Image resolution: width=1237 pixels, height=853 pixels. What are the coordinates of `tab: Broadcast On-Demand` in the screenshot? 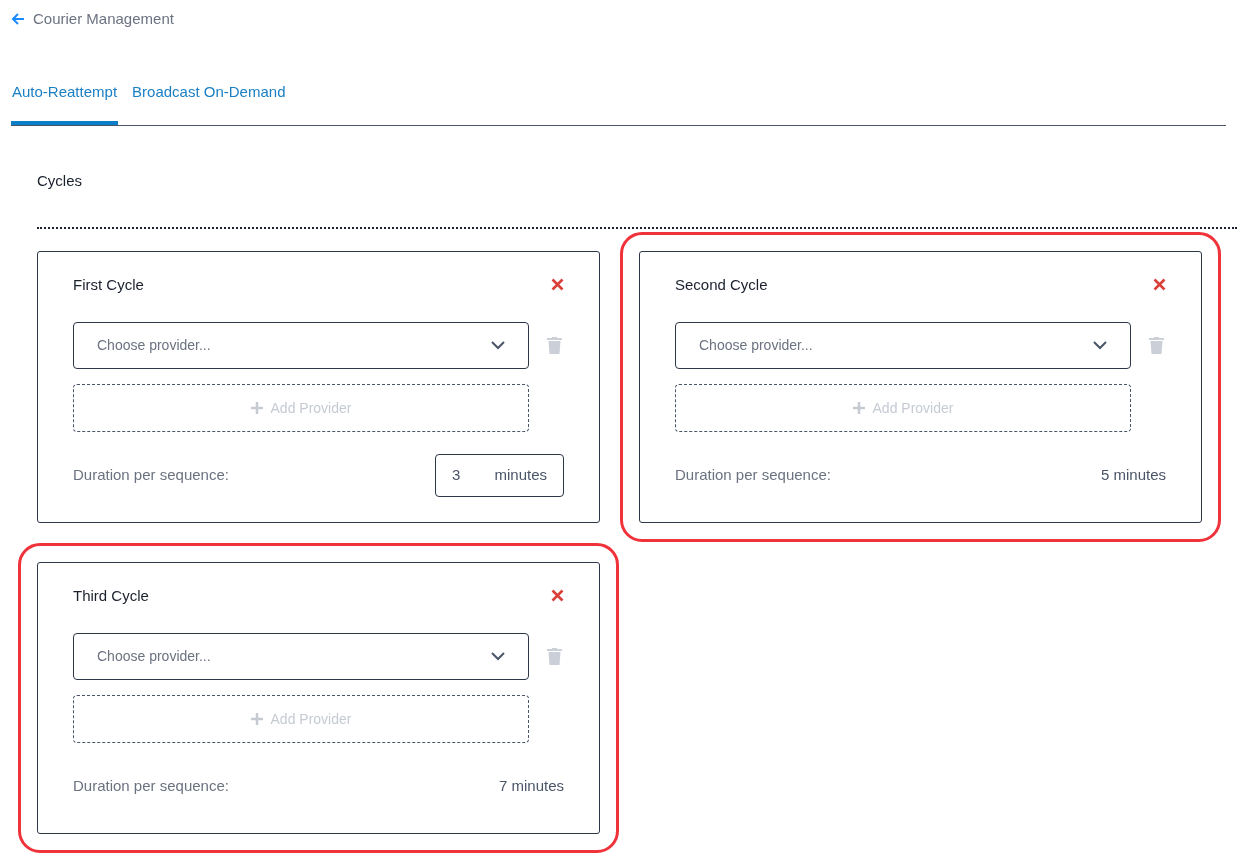 It's located at (209, 100).